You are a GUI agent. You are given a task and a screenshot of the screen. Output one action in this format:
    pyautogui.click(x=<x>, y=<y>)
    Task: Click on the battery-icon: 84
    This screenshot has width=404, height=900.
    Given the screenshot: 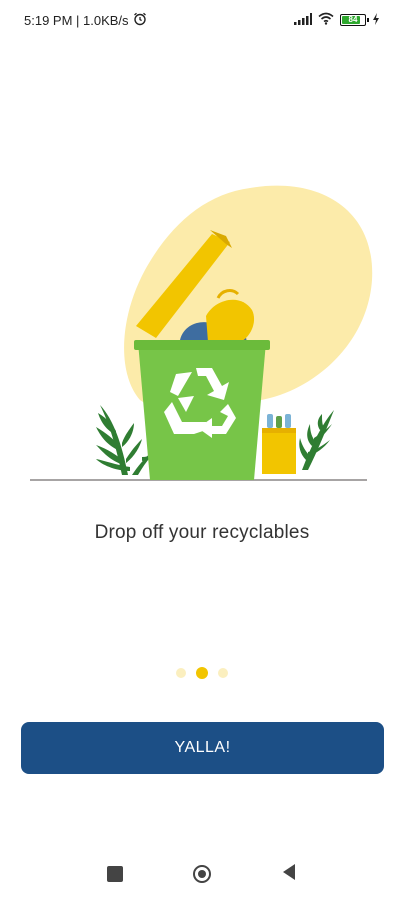 What is the action you would take?
    pyautogui.click(x=354, y=20)
    